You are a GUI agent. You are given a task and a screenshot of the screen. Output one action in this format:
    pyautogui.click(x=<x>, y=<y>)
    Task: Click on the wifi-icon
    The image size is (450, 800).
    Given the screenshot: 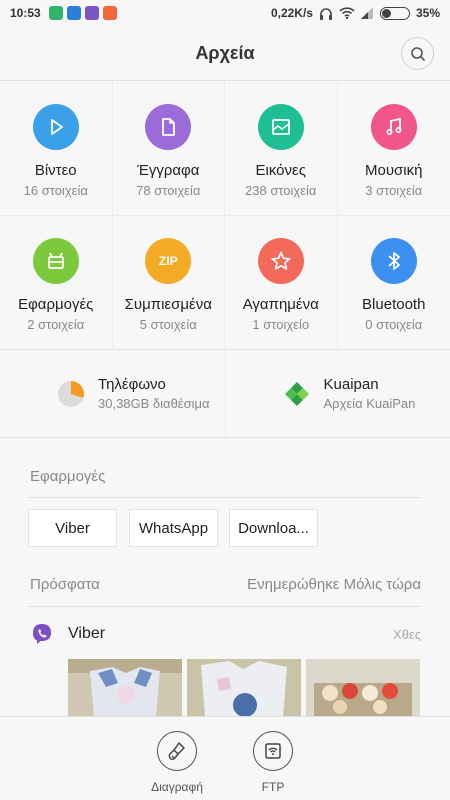 What is the action you would take?
    pyautogui.click(x=347, y=13)
    